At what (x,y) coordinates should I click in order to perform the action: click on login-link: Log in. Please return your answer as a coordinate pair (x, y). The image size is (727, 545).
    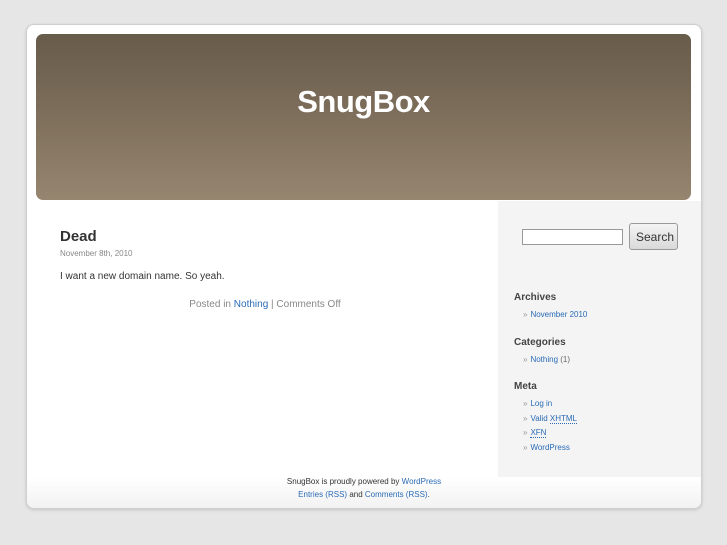
    Looking at the image, I should click on (541, 403).